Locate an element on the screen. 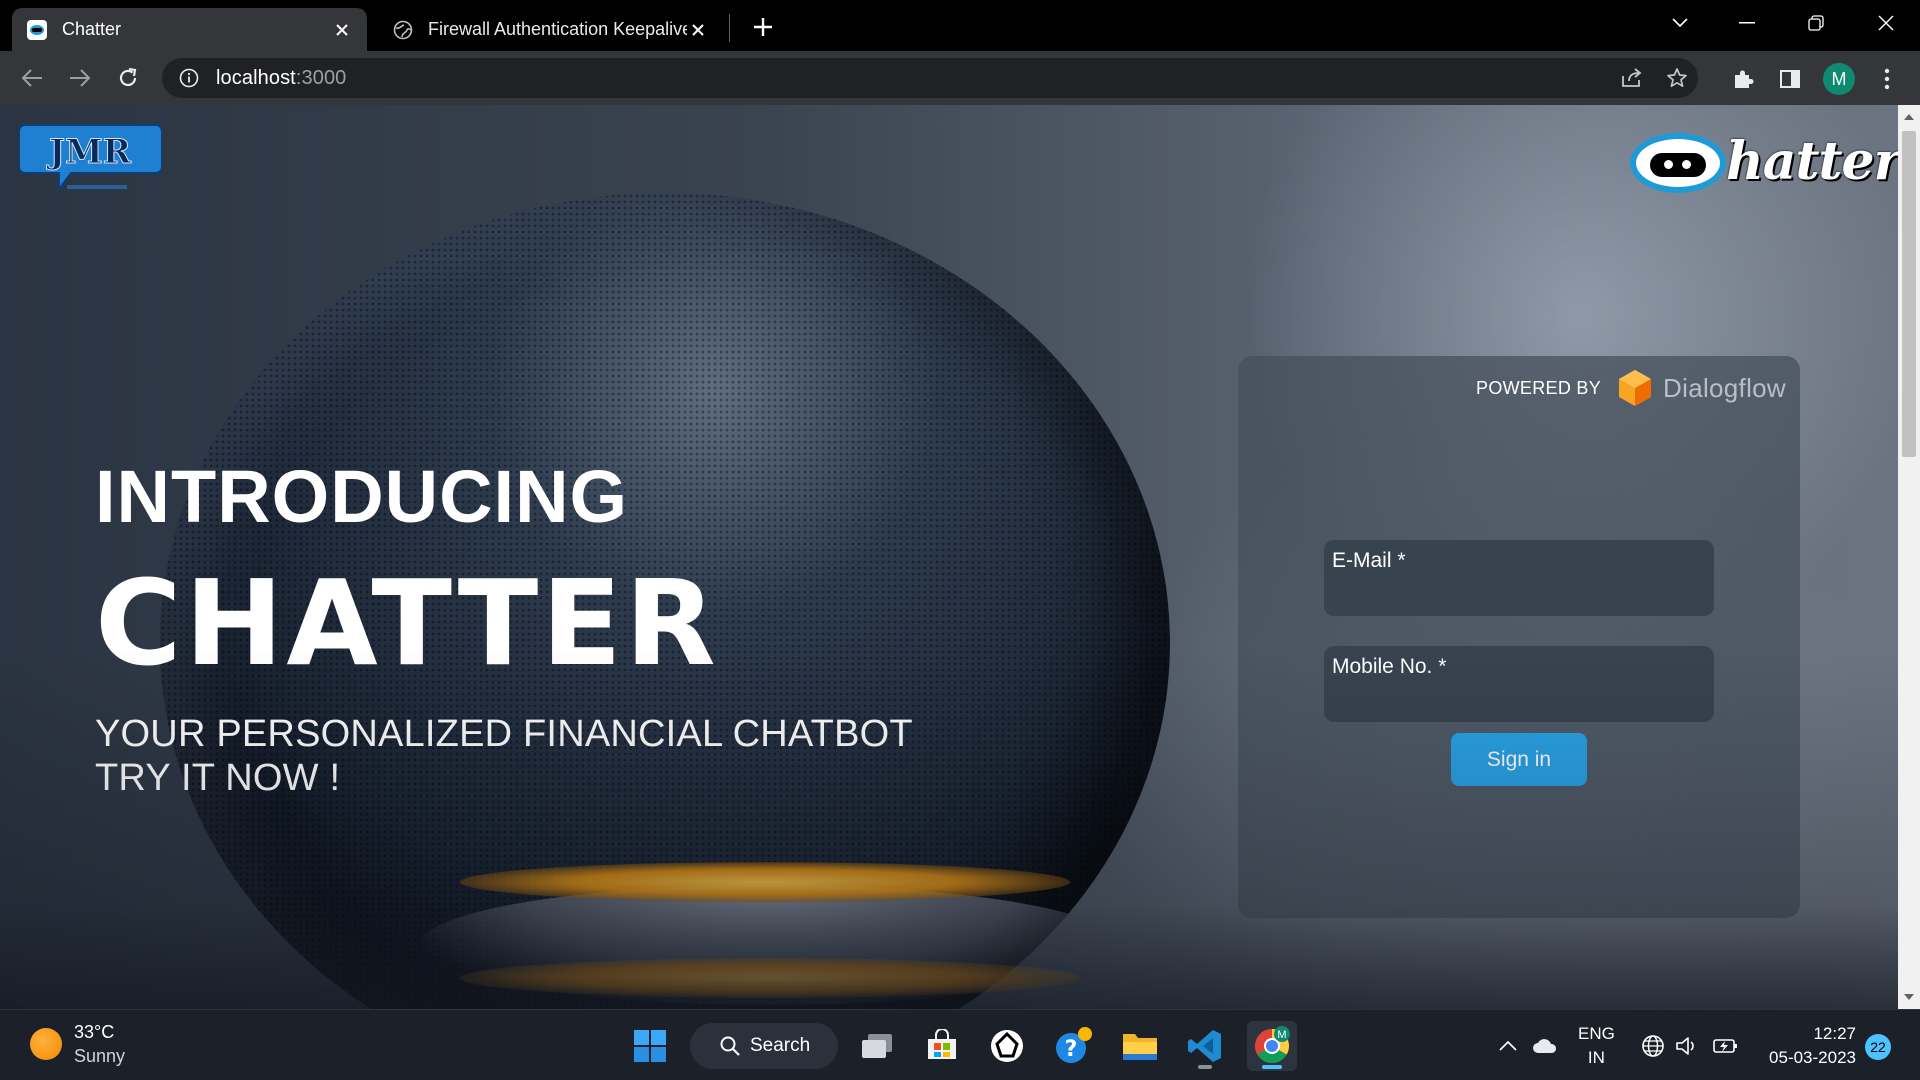 This screenshot has height=1080, width=1920. input-language: ENG IN is located at coordinates (1596, 1046).